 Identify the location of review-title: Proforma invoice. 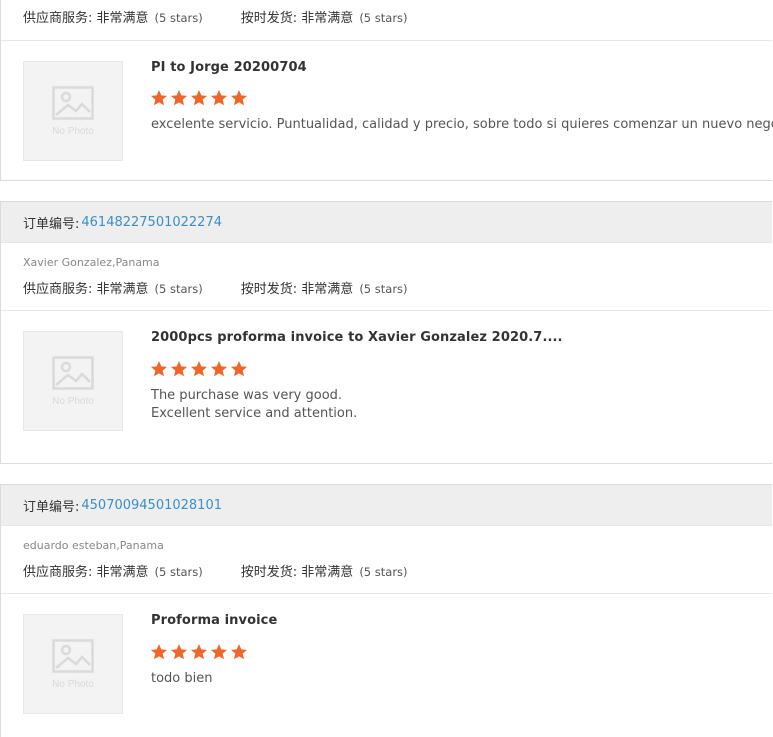
(214, 620).